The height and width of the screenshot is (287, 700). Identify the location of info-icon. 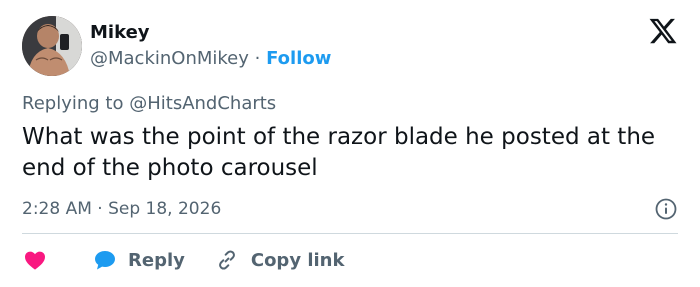
(666, 209).